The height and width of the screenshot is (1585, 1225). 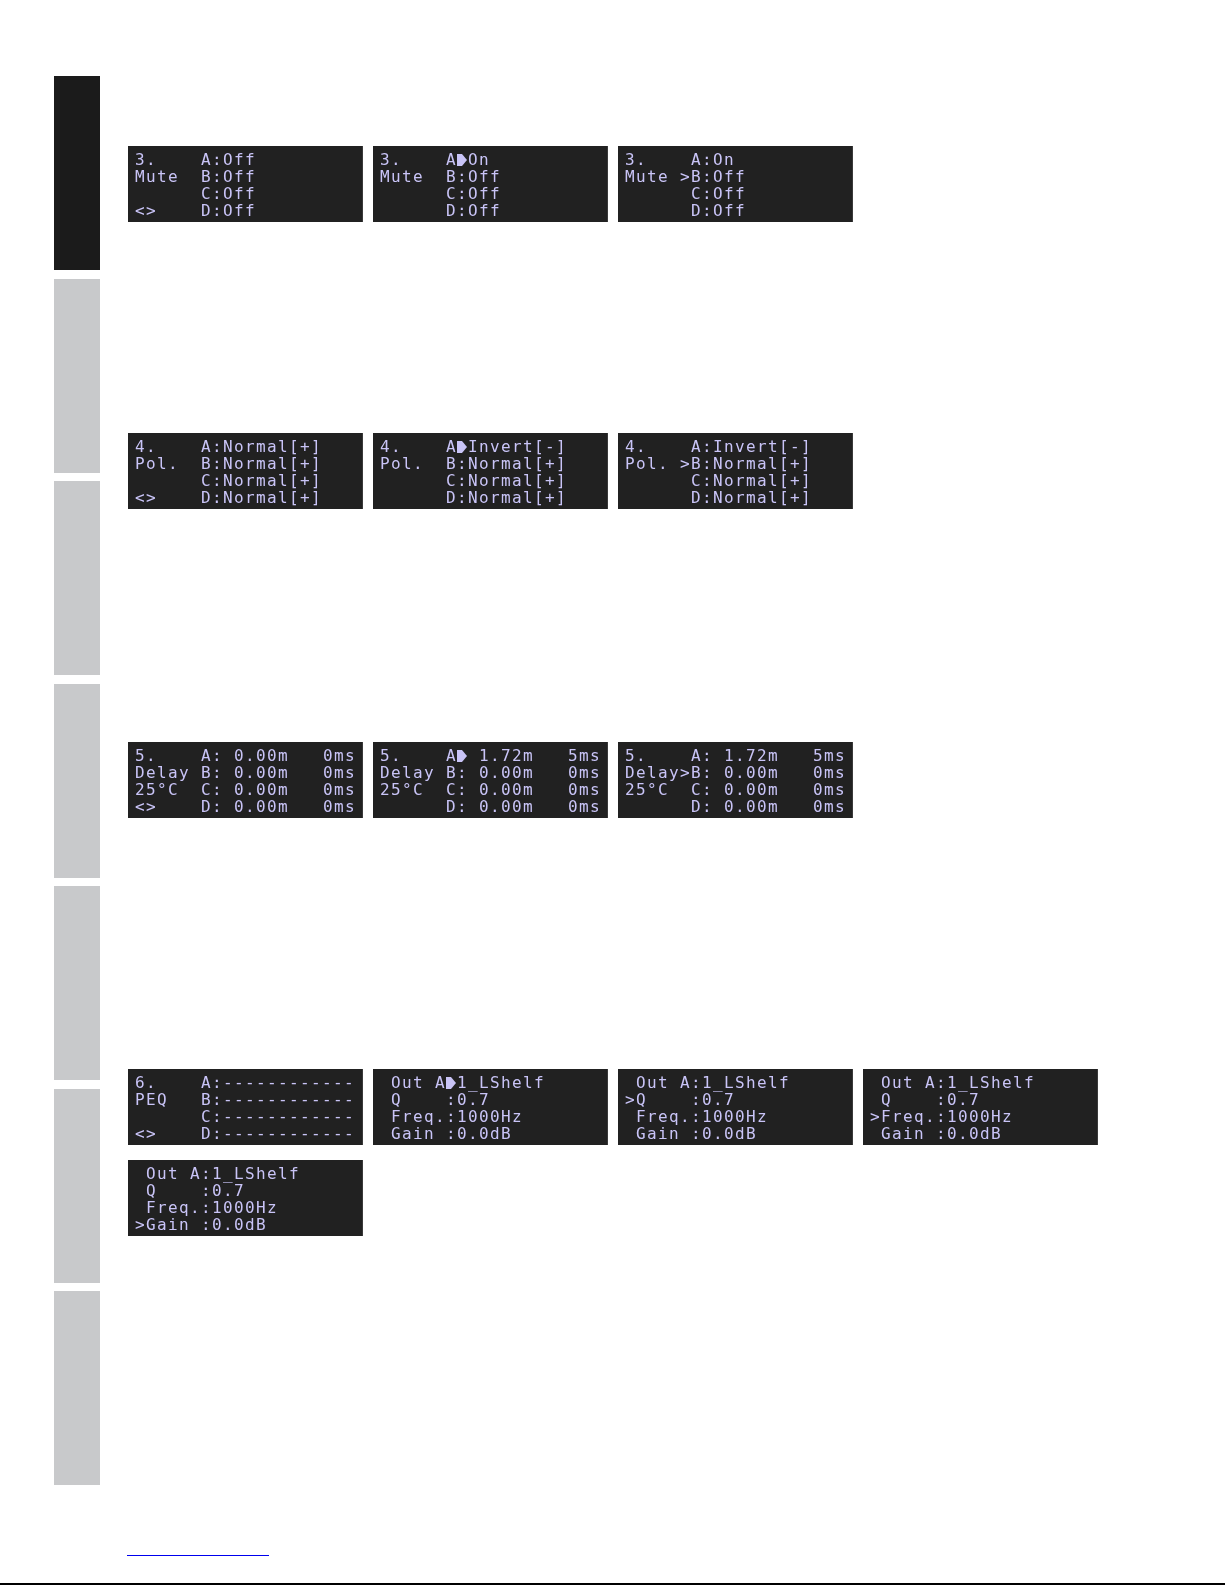 I want to click on menu-label: 6., so click(x=146, y=1082).